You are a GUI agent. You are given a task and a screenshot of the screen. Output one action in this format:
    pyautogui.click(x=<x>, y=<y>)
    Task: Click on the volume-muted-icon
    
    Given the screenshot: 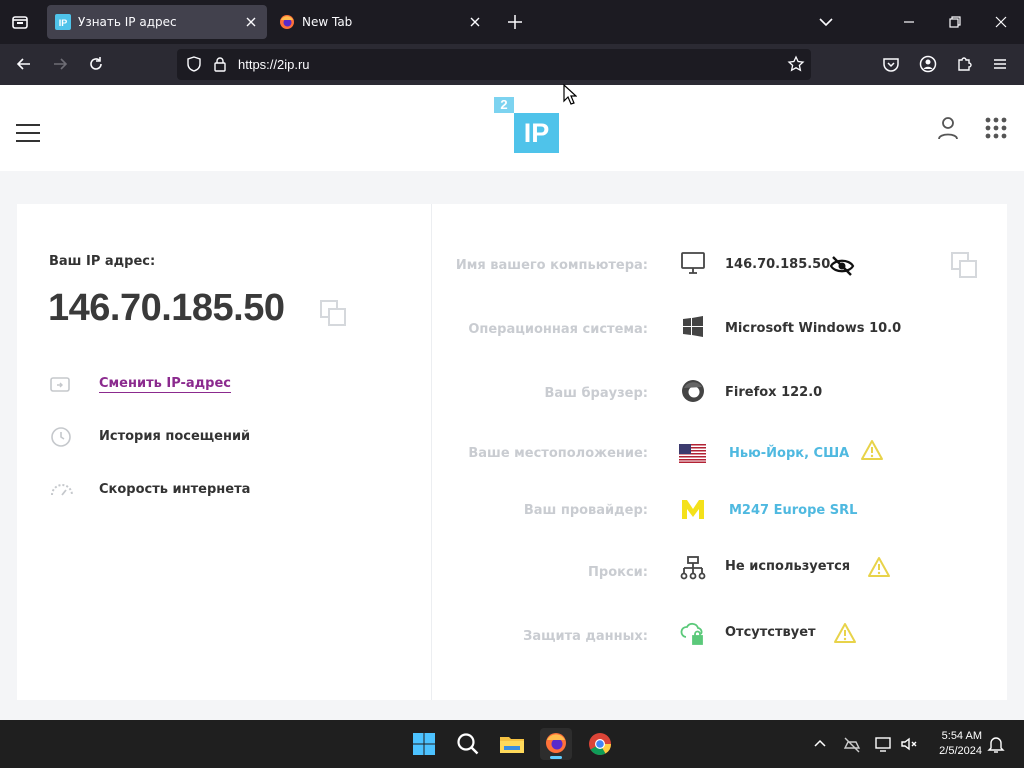 What is the action you would take?
    pyautogui.click(x=909, y=744)
    